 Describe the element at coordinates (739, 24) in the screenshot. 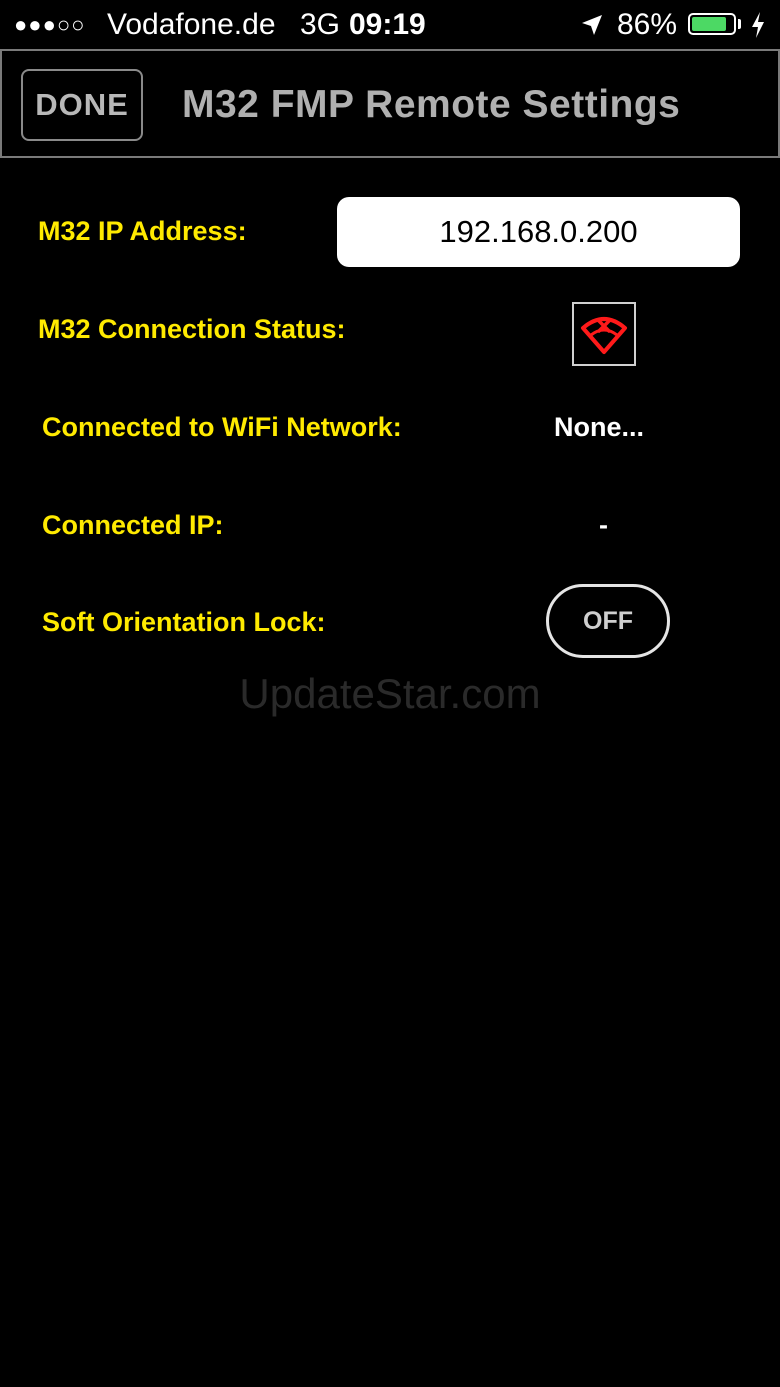

I see `battery-terminal` at that location.